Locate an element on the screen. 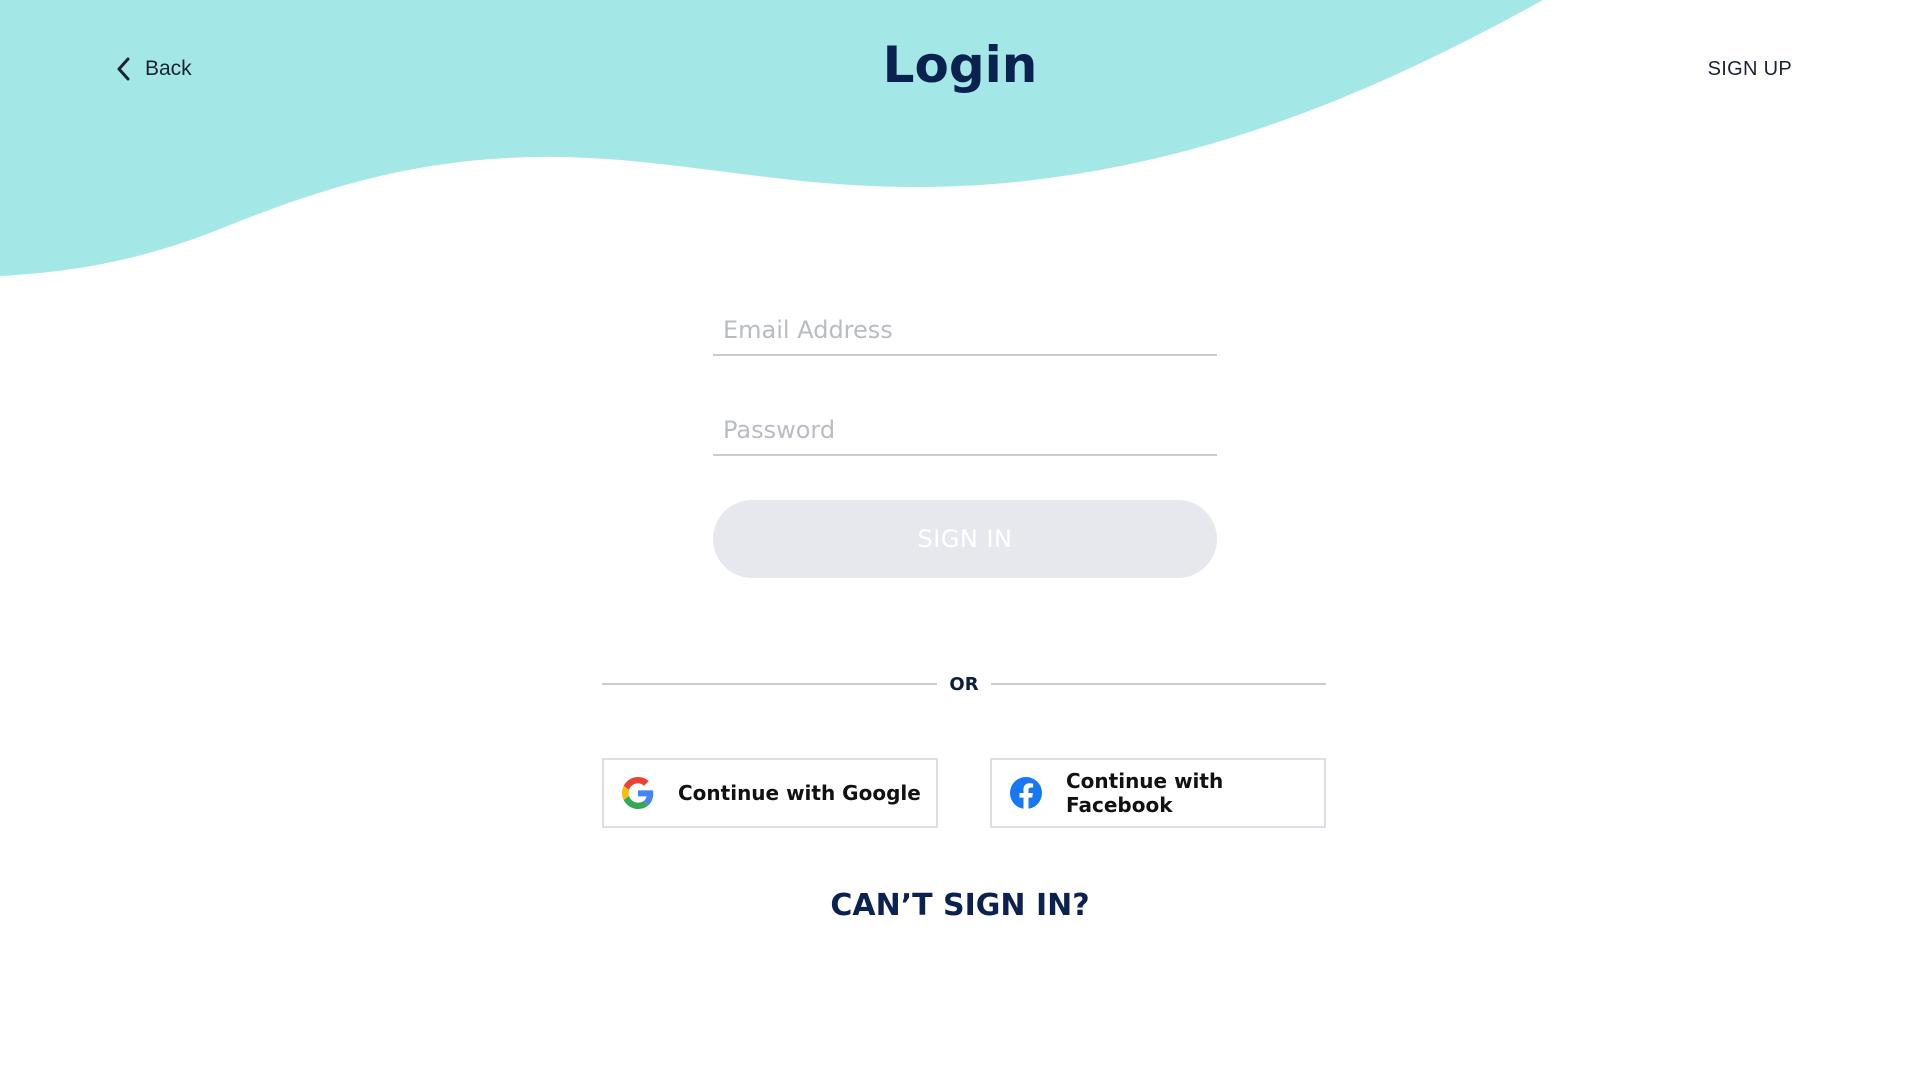  divider-line-right is located at coordinates (1158, 684).